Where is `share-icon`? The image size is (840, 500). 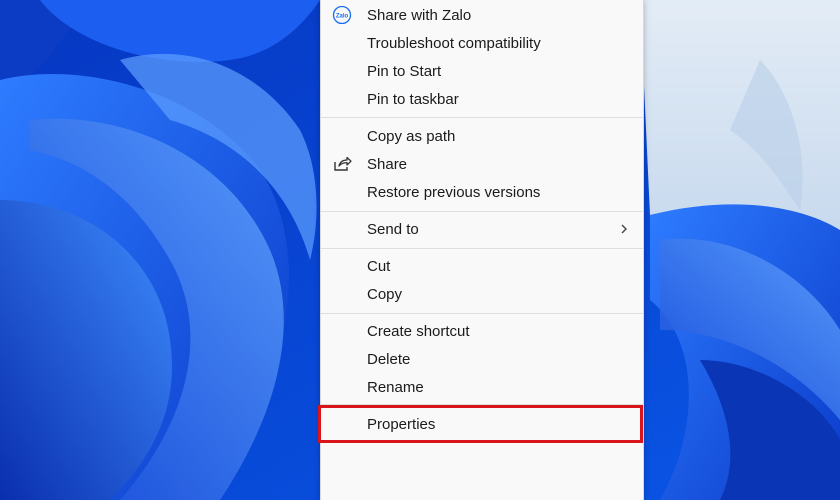
share-icon is located at coordinates (342, 164).